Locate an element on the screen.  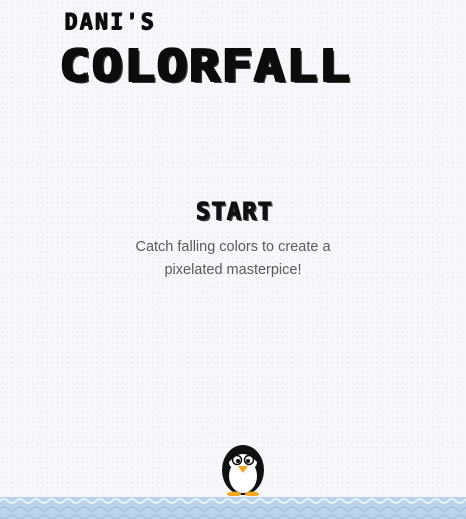
water-ground is located at coordinates (233, 508).